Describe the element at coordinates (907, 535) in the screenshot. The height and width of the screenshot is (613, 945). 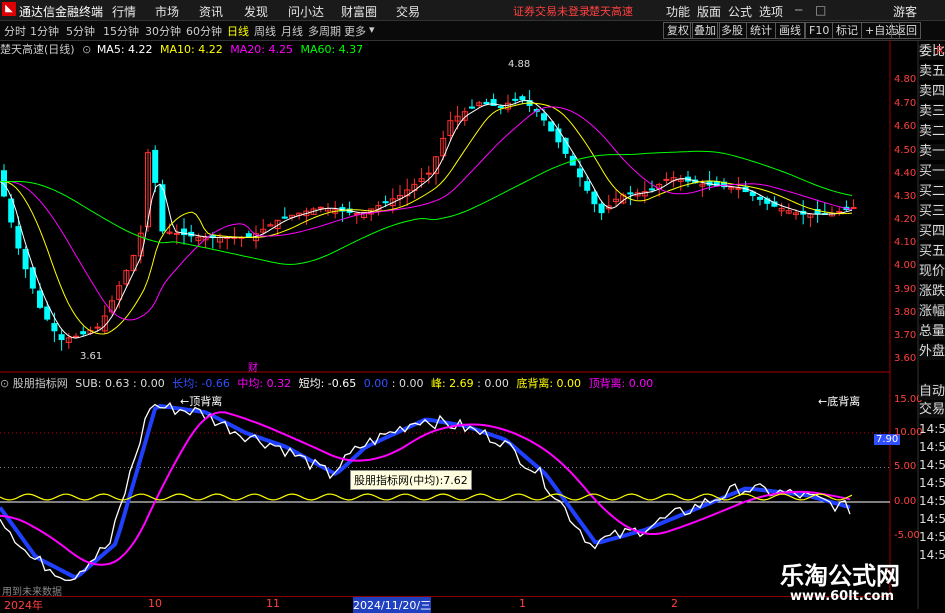
I see `sub-y-tick: -5.00` at that location.